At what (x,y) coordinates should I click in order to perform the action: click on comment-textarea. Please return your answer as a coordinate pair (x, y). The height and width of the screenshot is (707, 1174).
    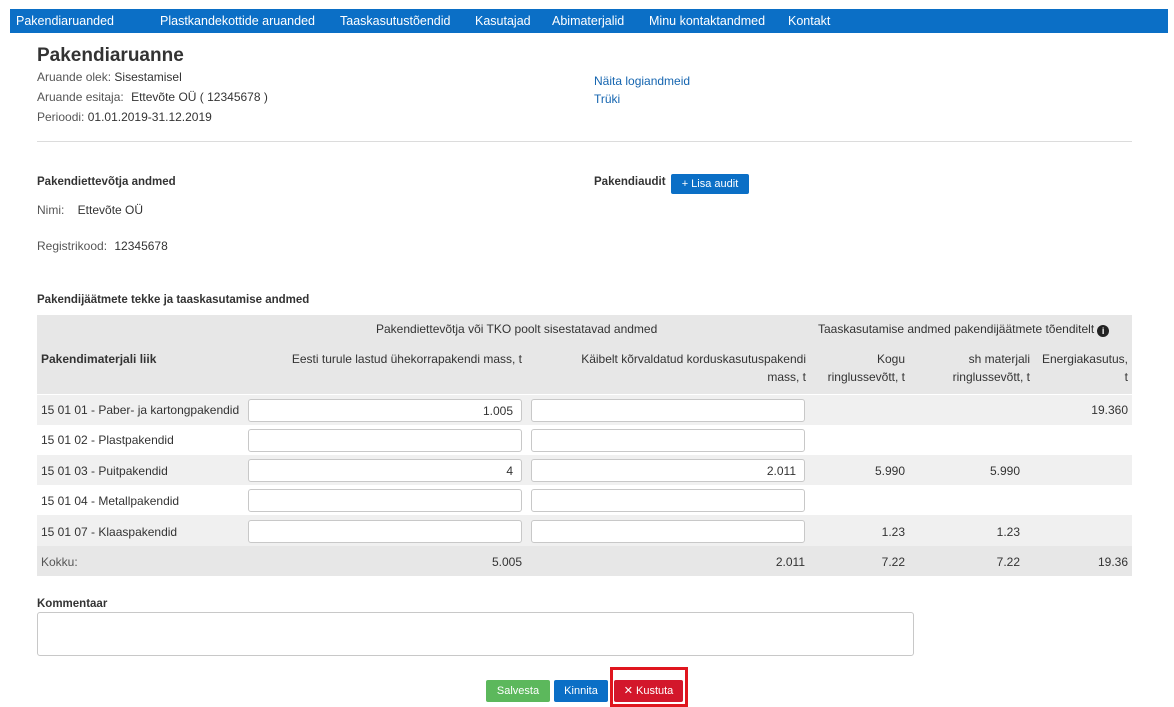
    Looking at the image, I should click on (475, 634).